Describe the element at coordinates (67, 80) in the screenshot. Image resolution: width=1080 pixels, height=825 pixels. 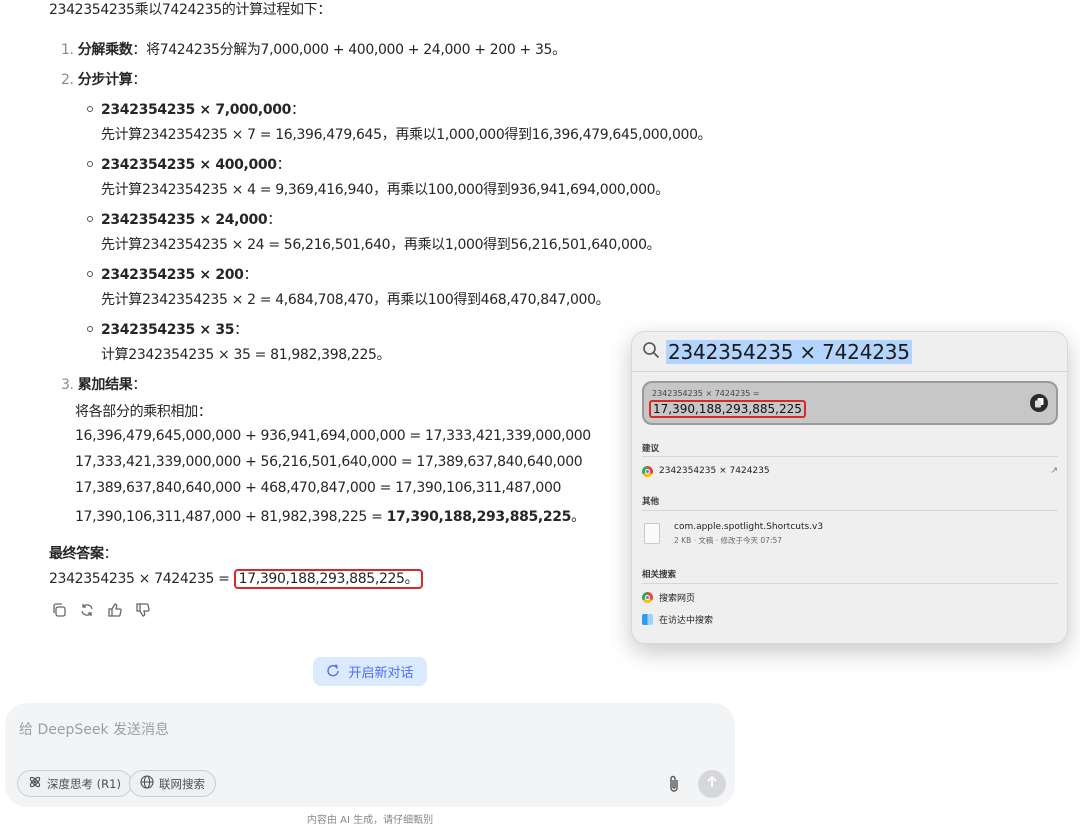
I see `step-2-number: 2.` at that location.